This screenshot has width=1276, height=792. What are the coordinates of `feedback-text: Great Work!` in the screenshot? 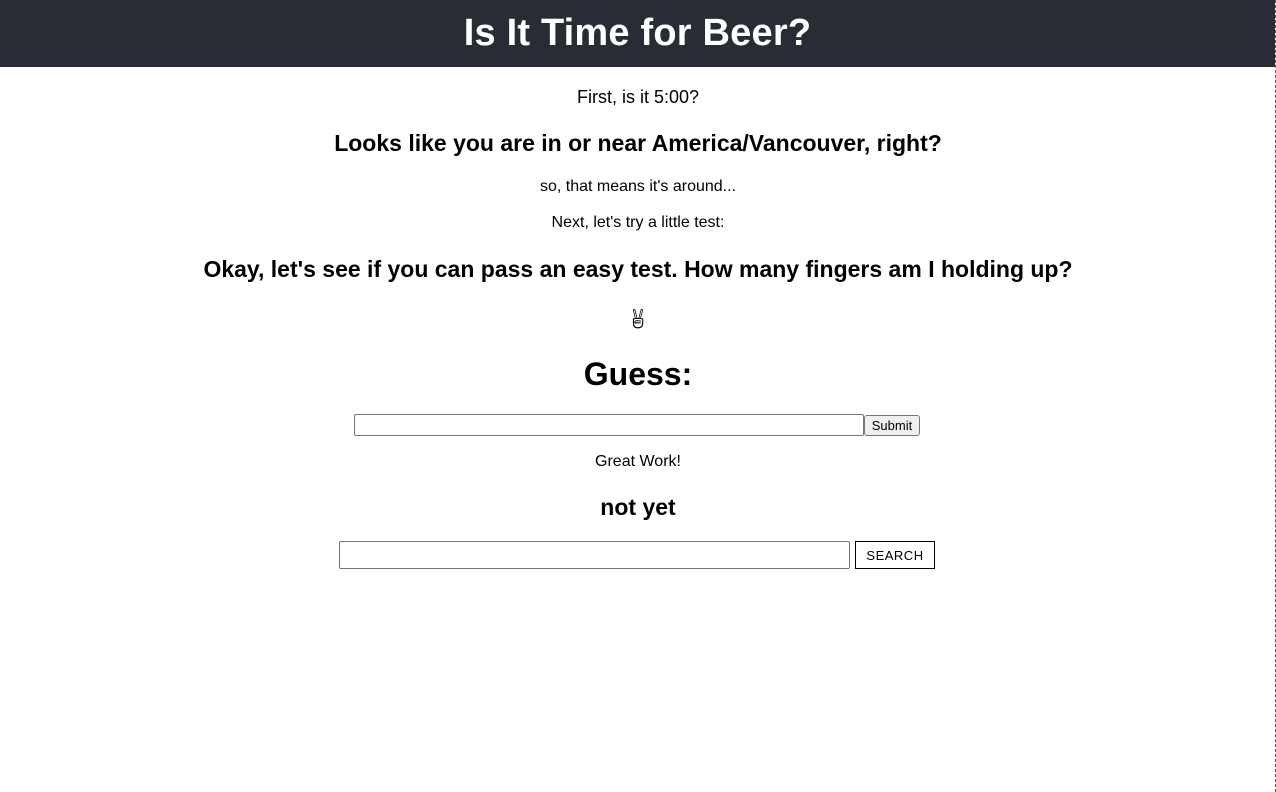 It's located at (638, 461).